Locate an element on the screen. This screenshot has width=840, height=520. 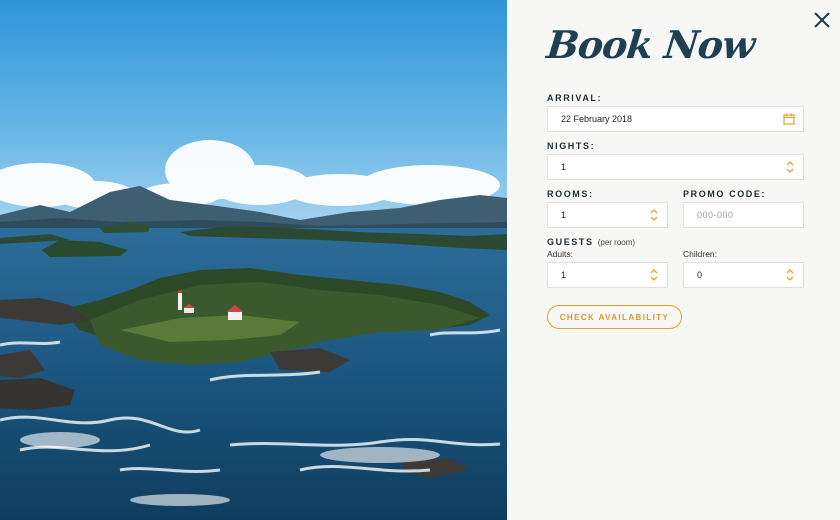
adults-stepper-icon is located at coordinates (654, 275).